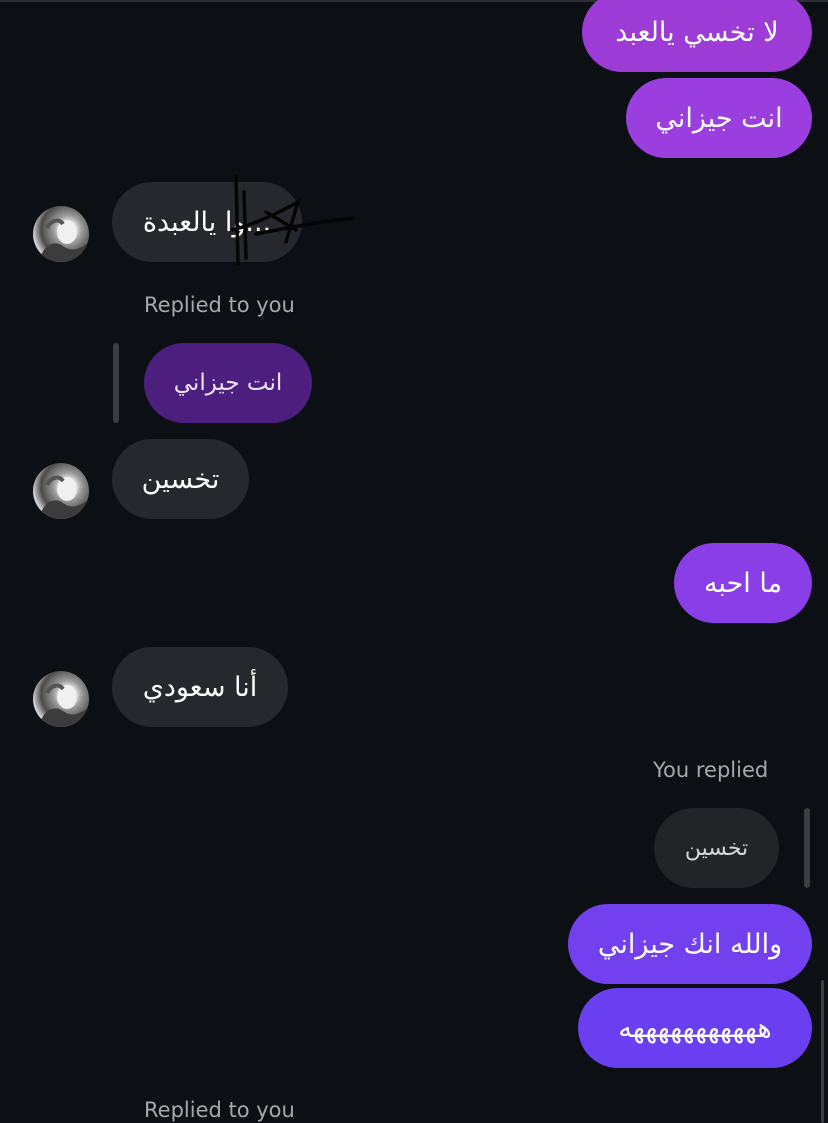 The image size is (828, 1123). I want to click on received-message-bubble: تخسين, so click(180, 479).